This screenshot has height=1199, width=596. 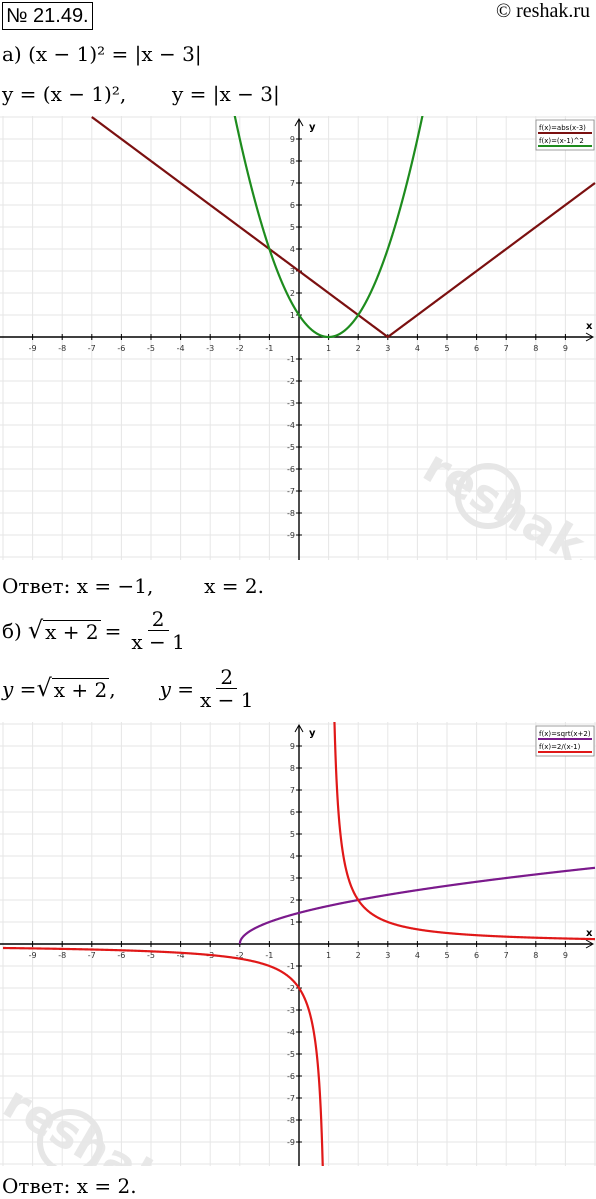 What do you see at coordinates (158, 619) in the screenshot?
I see `part-b-fraction-numerator: 2` at bounding box center [158, 619].